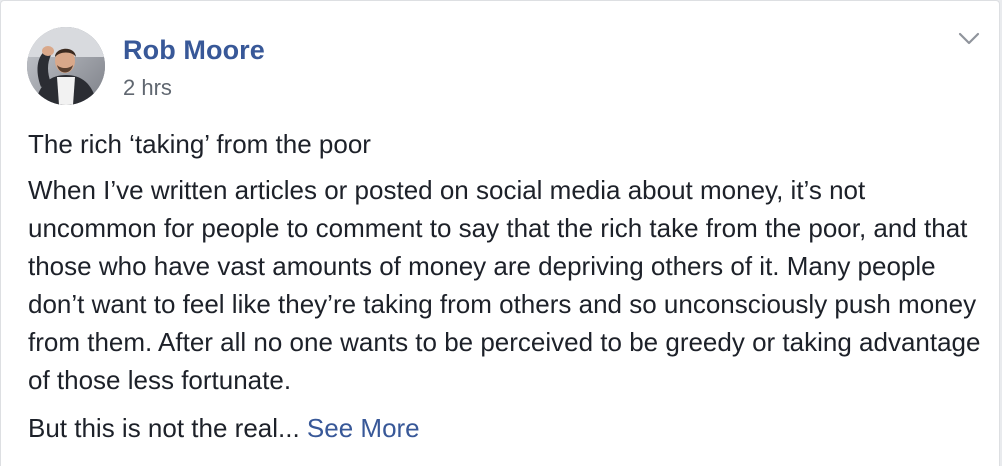  What do you see at coordinates (147, 88) in the screenshot?
I see `post-timestamp-link: 2 hrs` at bounding box center [147, 88].